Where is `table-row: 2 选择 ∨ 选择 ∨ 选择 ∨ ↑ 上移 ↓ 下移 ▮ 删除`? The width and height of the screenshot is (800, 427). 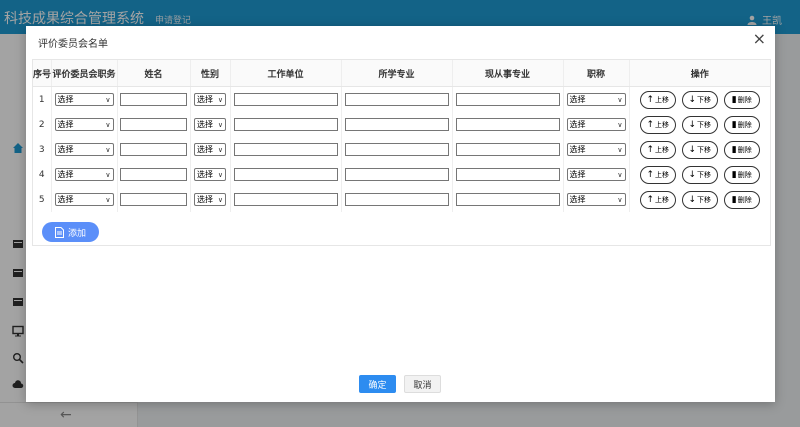 table-row: 2 选择 ∨ 选择 ∨ 选择 ∨ ↑ 上移 ↓ 下移 ▮ 删除 is located at coordinates (401, 124).